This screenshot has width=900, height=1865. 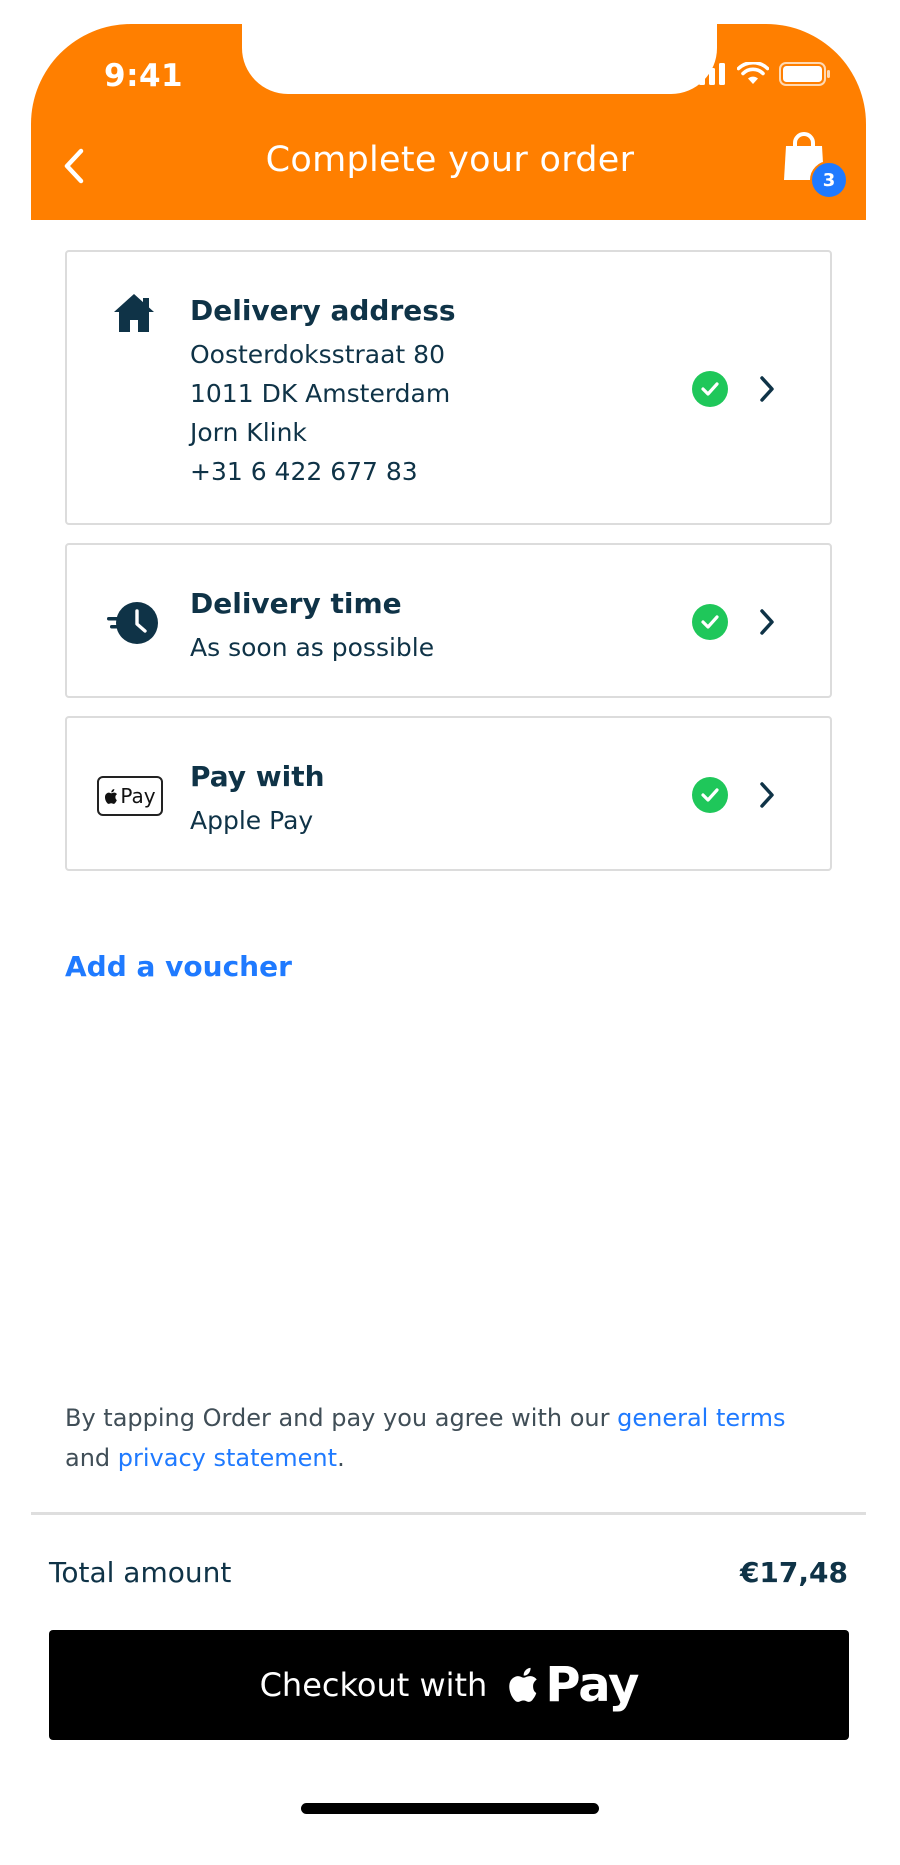 I want to click on general-terms-link: general terms, so click(x=701, y=1418).